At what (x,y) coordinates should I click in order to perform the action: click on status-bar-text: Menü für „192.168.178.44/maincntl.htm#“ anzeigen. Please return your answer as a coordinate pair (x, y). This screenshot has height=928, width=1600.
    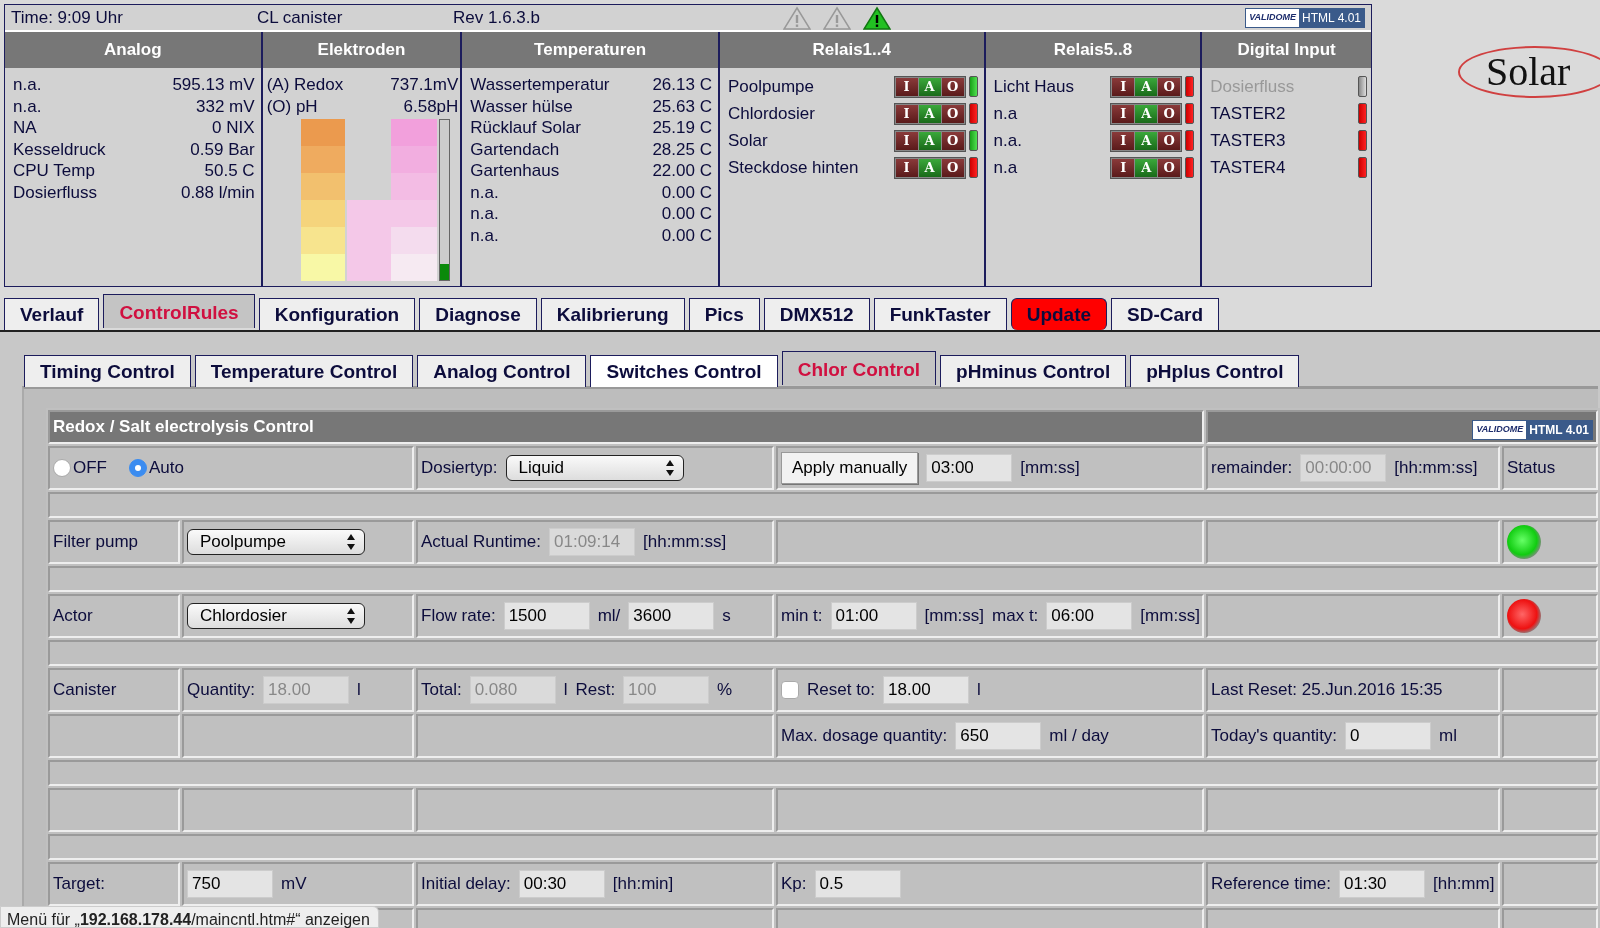
    Looking at the image, I should click on (189, 917).